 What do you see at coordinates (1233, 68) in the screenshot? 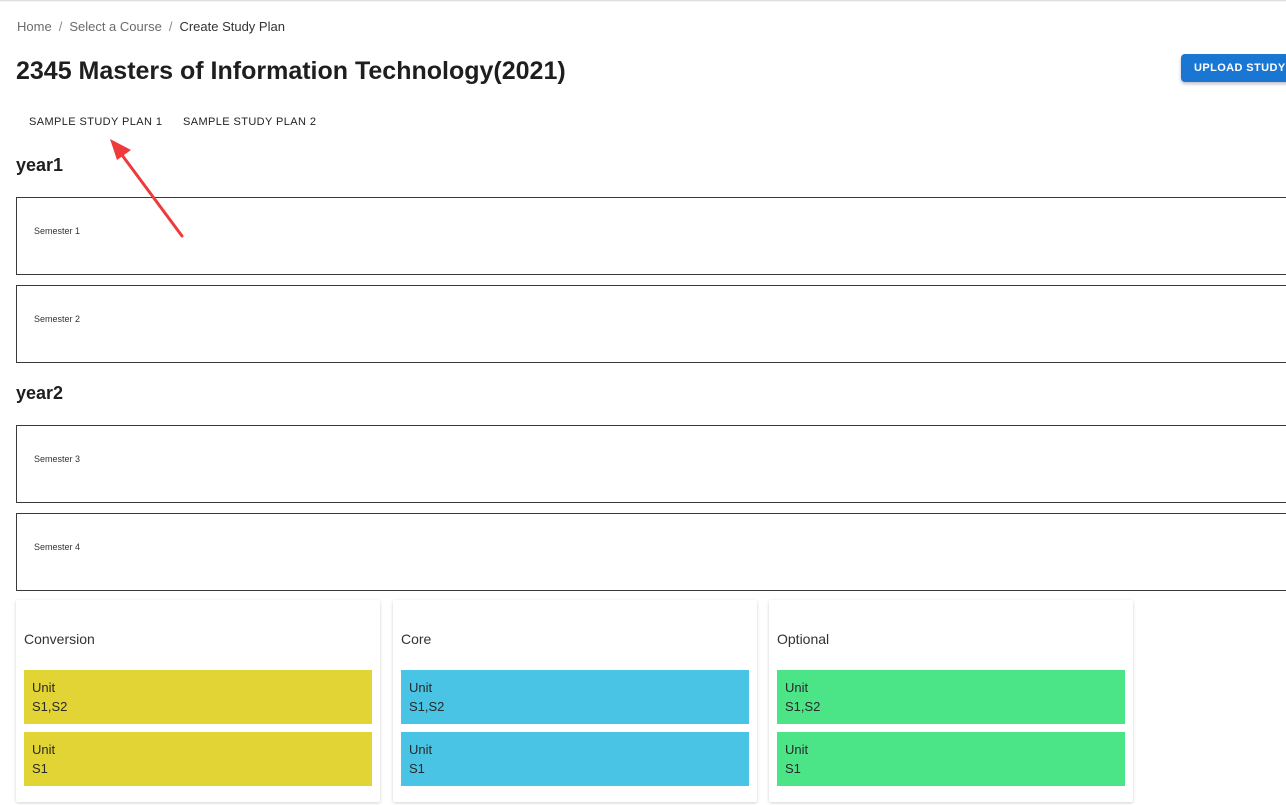
I see `upload-study-plan-button: UPLOAD STUDY PLAN` at bounding box center [1233, 68].